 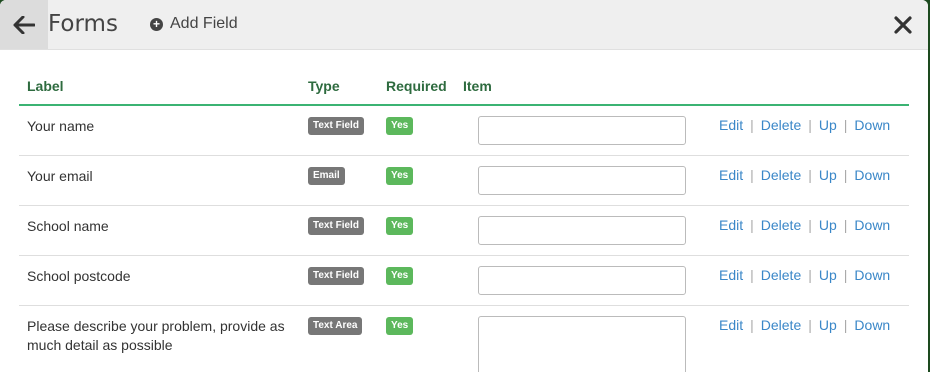 What do you see at coordinates (60, 176) in the screenshot?
I see `field-label: Your email` at bounding box center [60, 176].